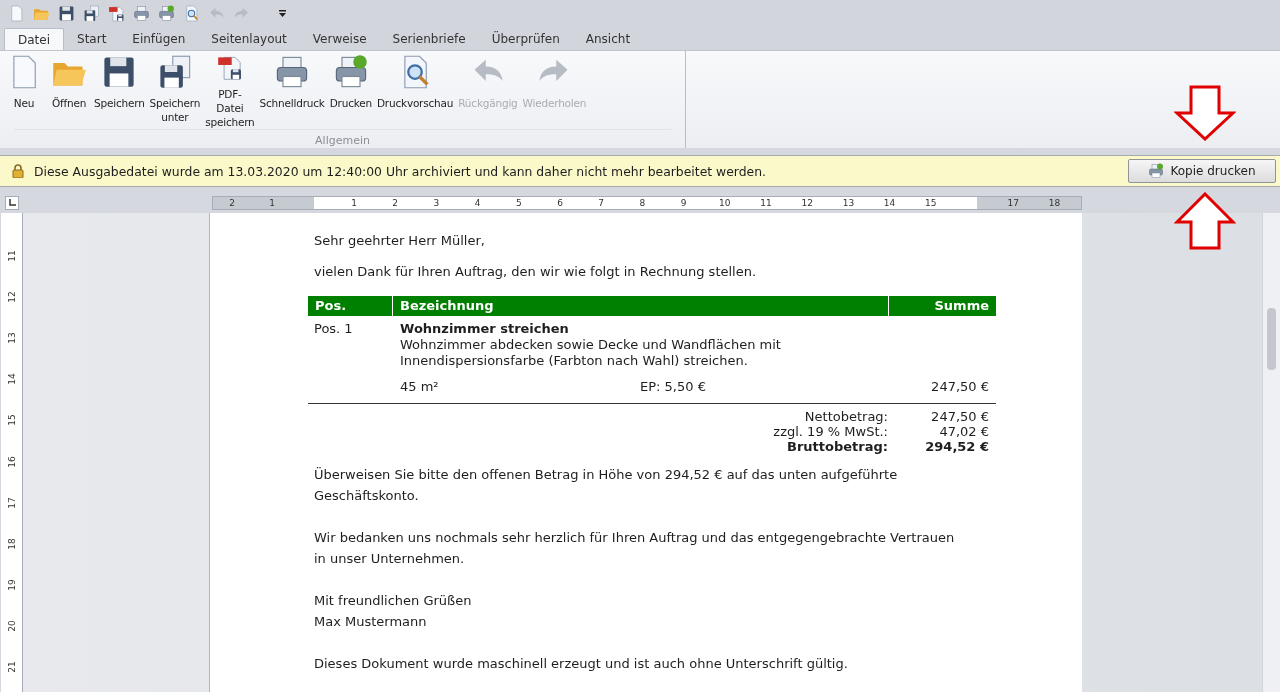 Image resolution: width=1280 pixels, height=692 pixels. What do you see at coordinates (635, 548) in the screenshot?
I see `paragraph-text: Wir bedanken uns nochmals sehr herzlich für Ihren Auftrag und das entgegengebrachte Vertrauen in unser Unternehmen.` at bounding box center [635, 548].